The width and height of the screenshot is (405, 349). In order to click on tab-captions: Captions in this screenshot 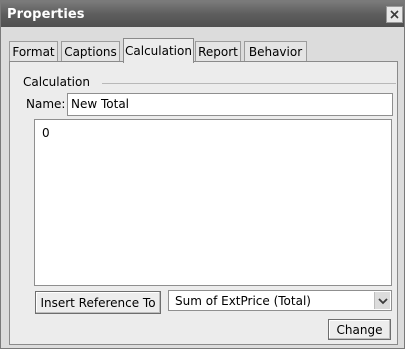, I will do `click(90, 51)`.